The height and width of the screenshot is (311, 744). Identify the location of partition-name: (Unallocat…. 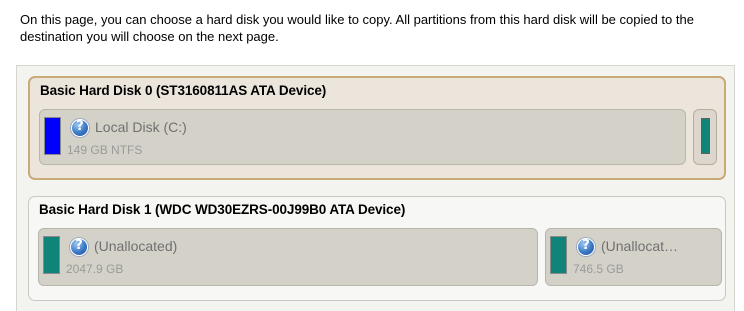
(640, 246).